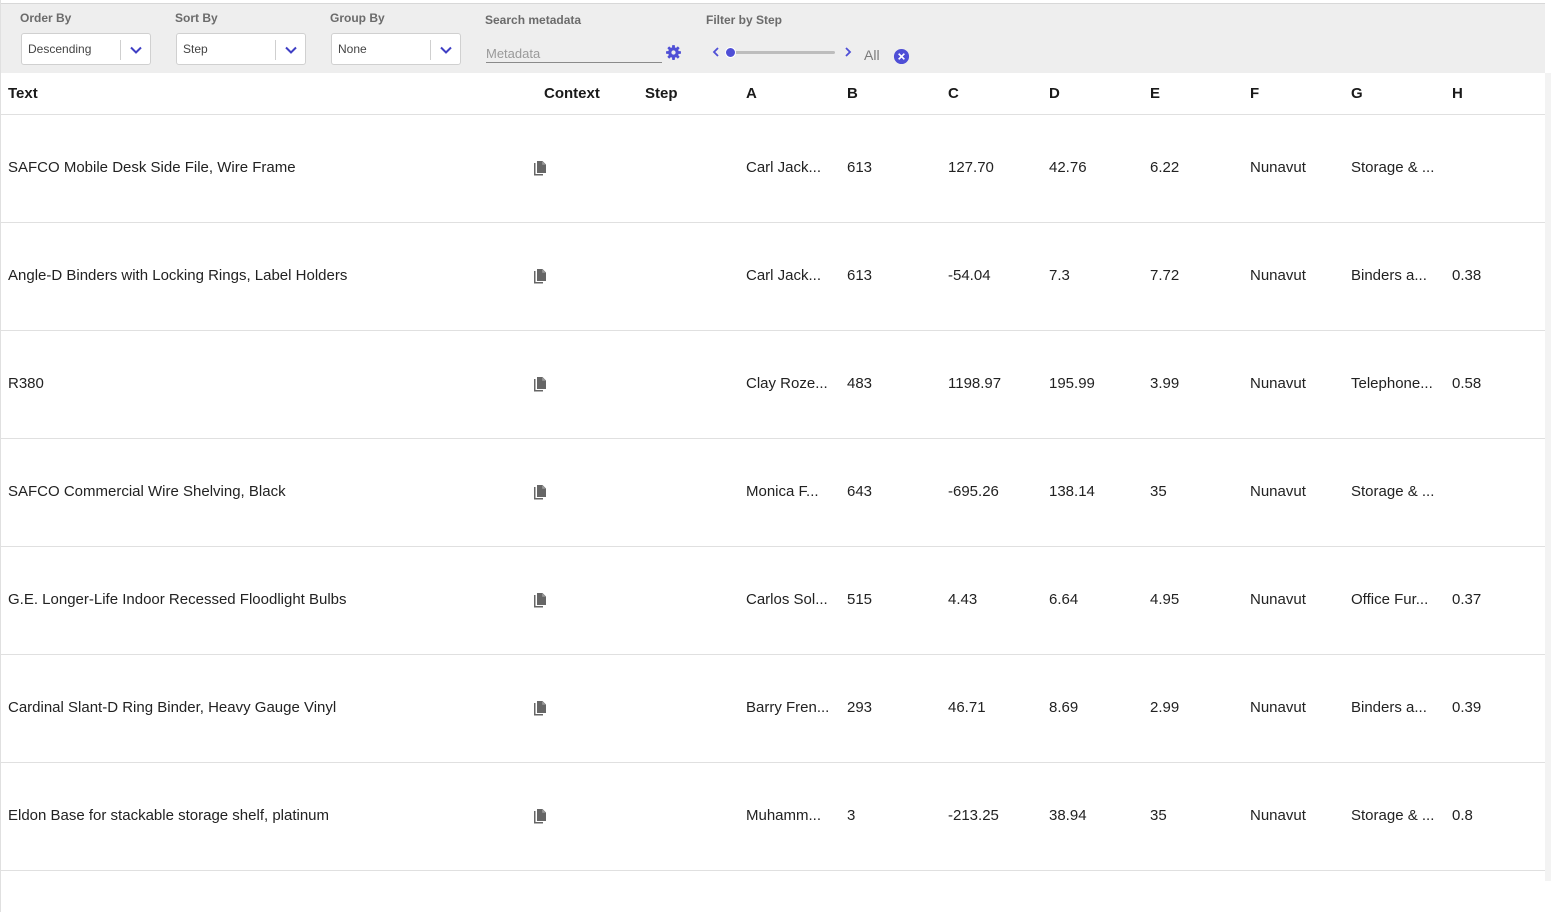 This screenshot has width=1551, height=912. I want to click on cell-c: 46.71, so click(967, 707).